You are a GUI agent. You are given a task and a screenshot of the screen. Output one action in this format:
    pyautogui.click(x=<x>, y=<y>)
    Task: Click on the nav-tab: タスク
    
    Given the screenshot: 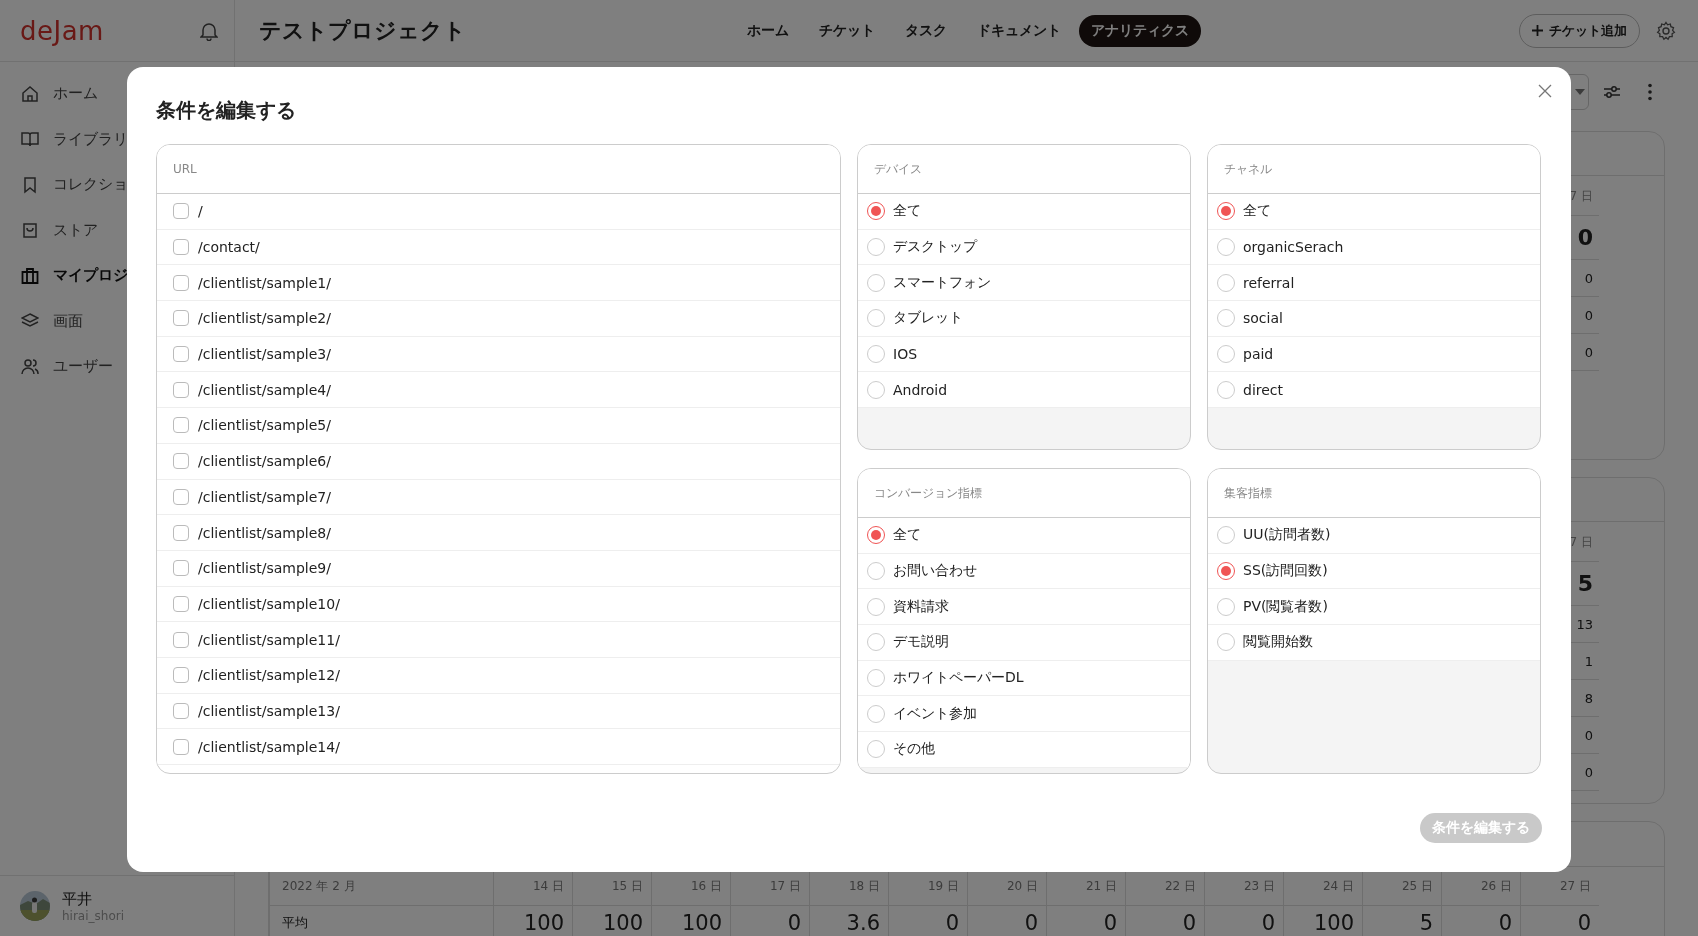 What is the action you would take?
    pyautogui.click(x=925, y=30)
    